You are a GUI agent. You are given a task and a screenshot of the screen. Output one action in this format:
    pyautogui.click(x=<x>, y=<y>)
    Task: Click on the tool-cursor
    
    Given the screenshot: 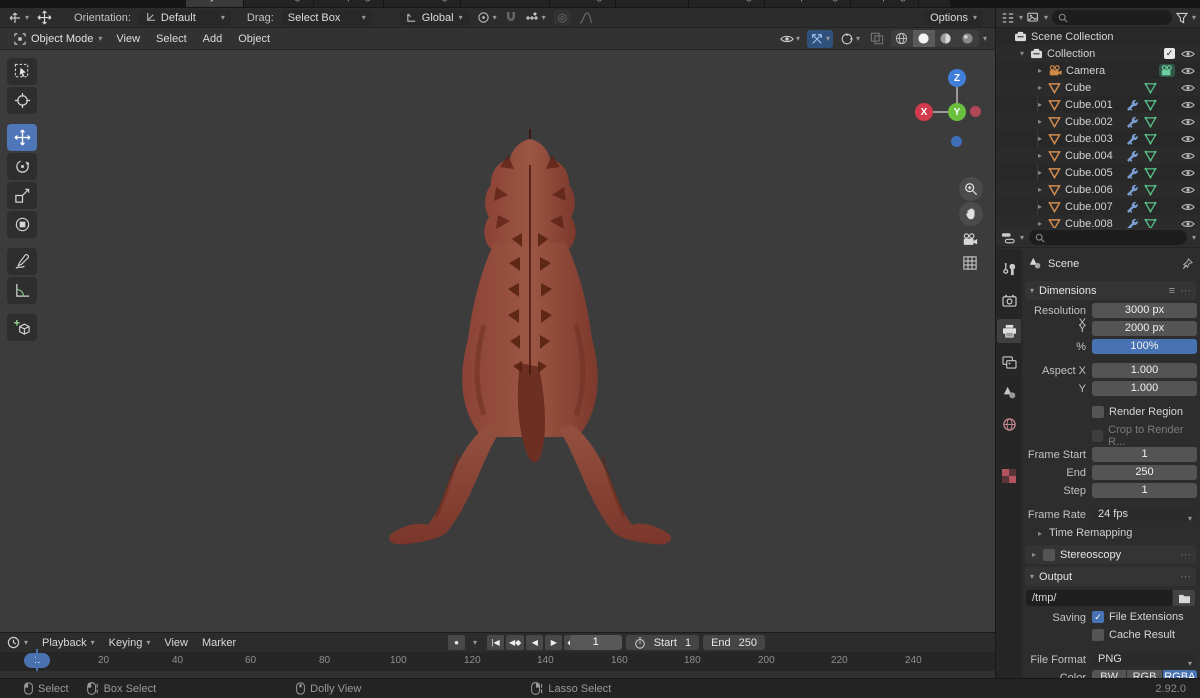 What is the action you would take?
    pyautogui.click(x=22, y=100)
    